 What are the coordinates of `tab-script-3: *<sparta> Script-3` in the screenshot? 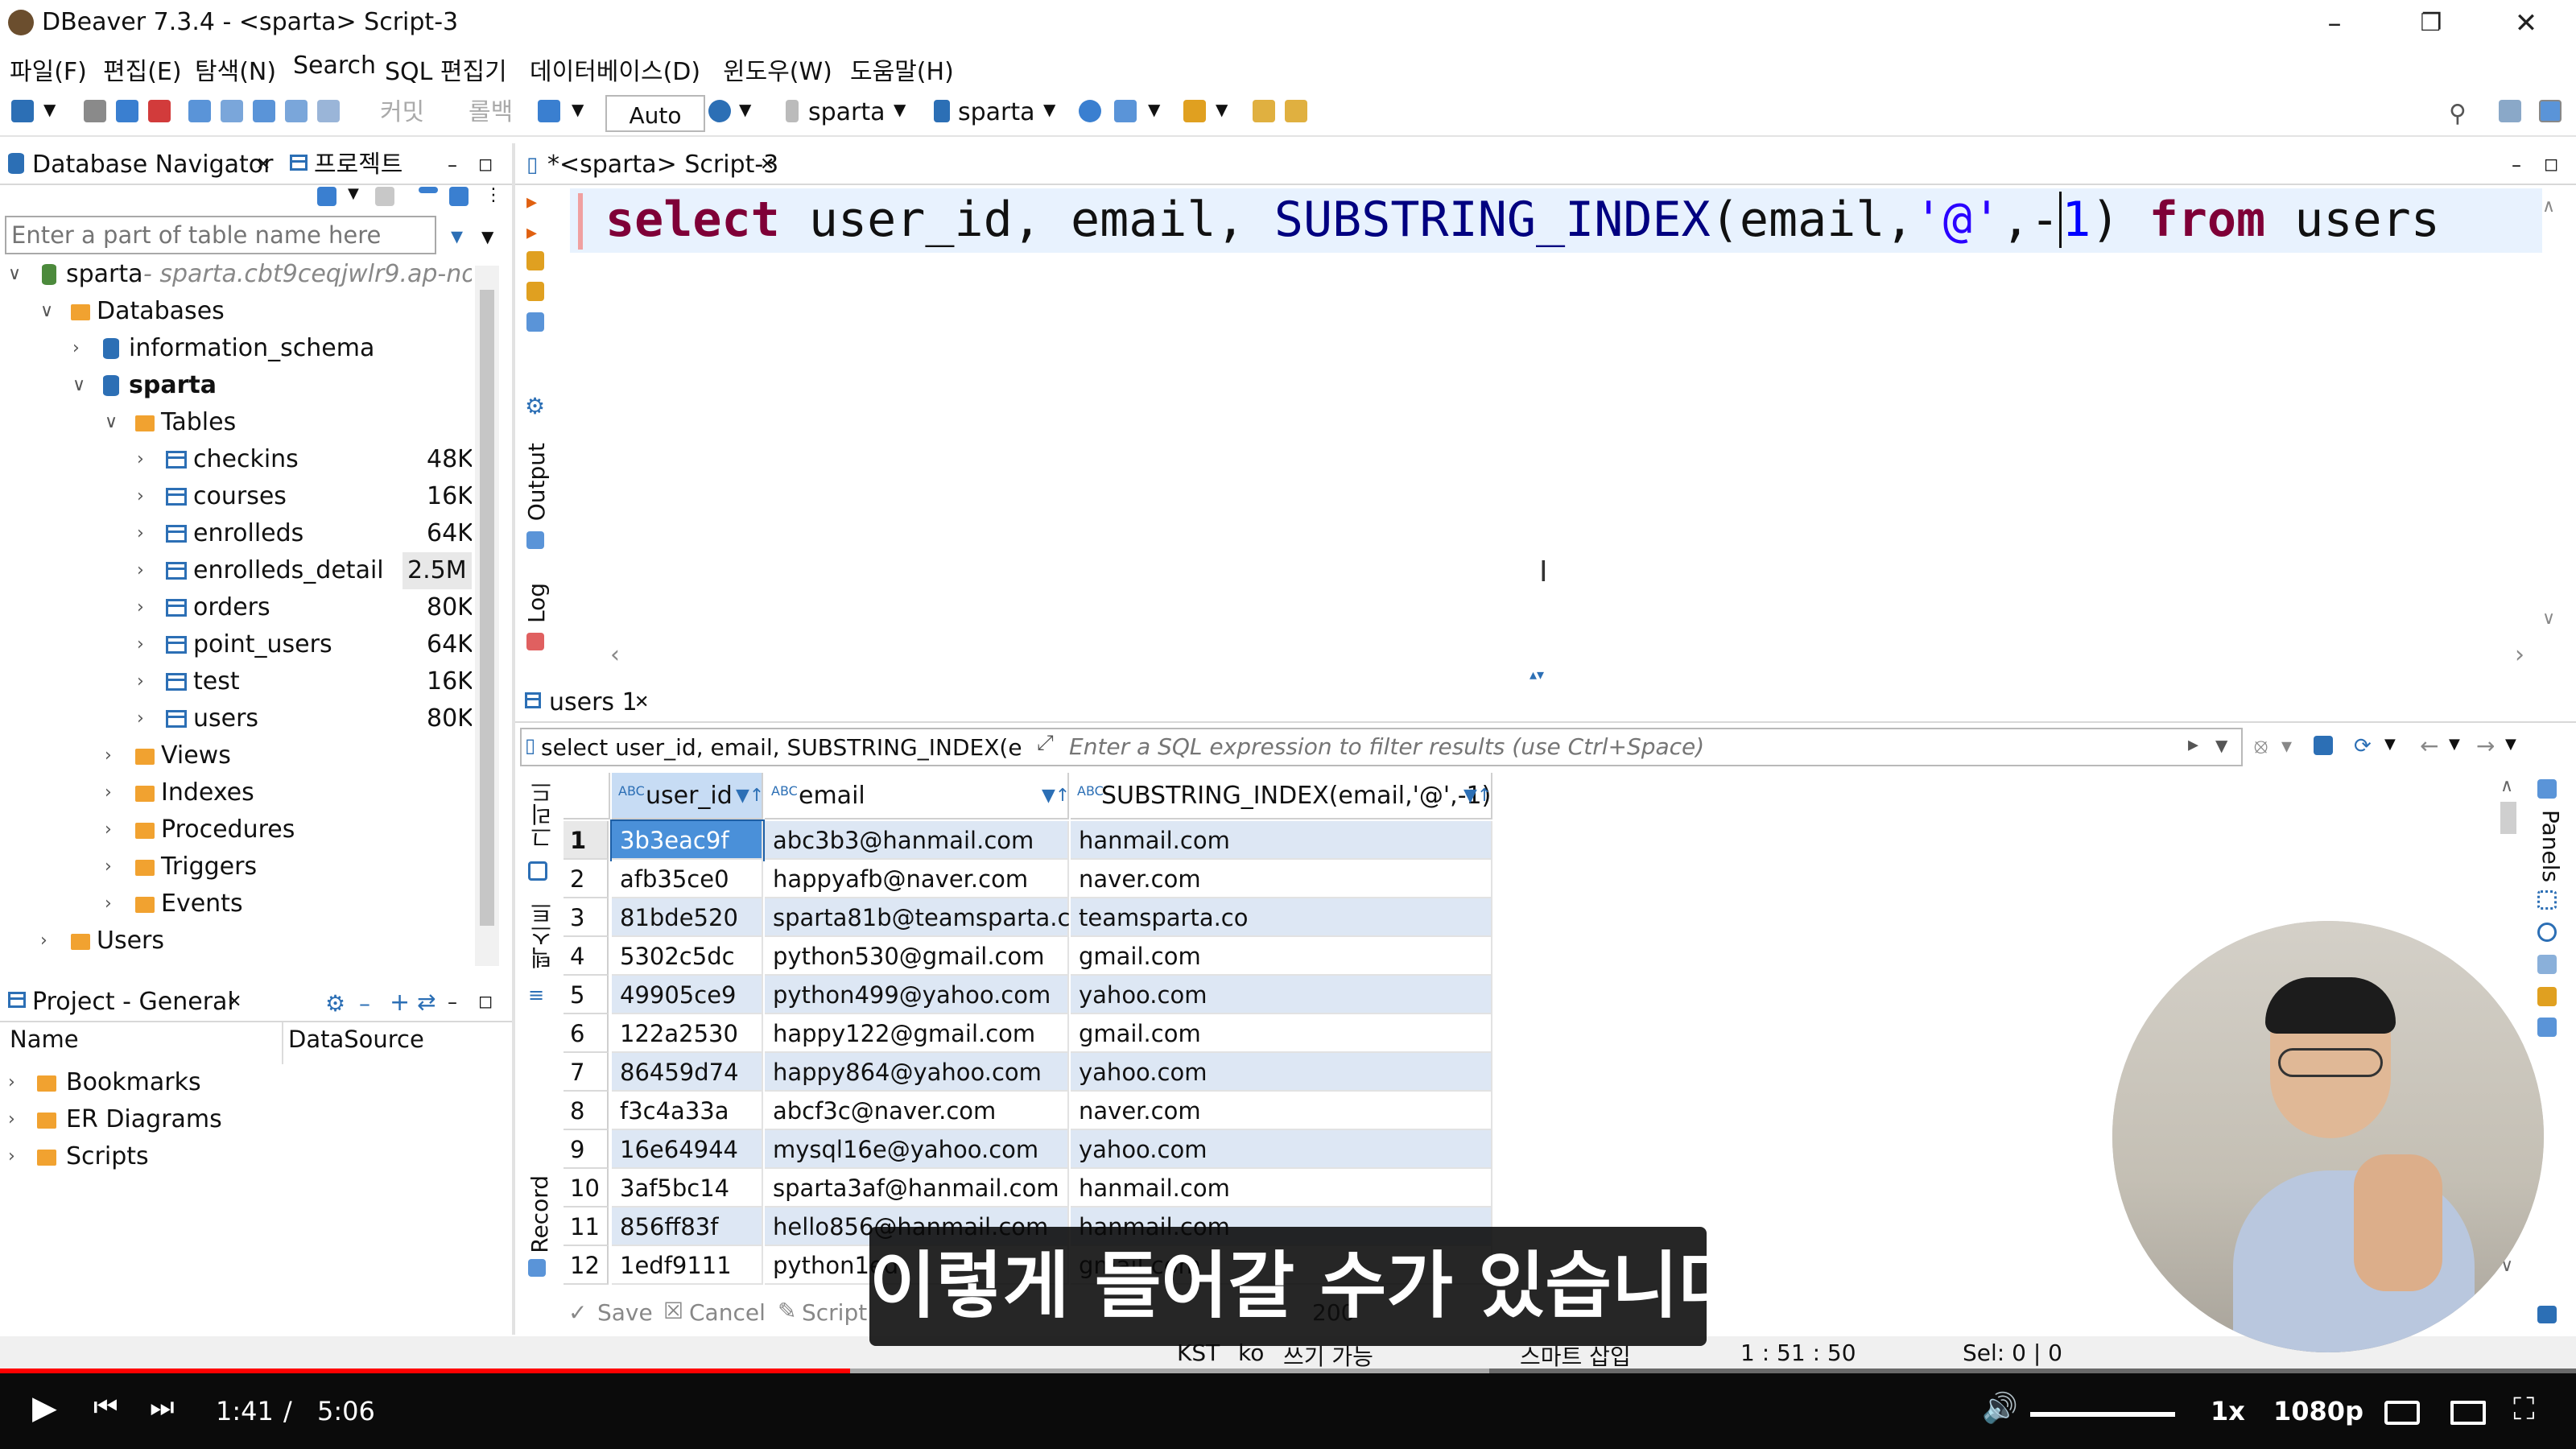 It's located at (662, 165).